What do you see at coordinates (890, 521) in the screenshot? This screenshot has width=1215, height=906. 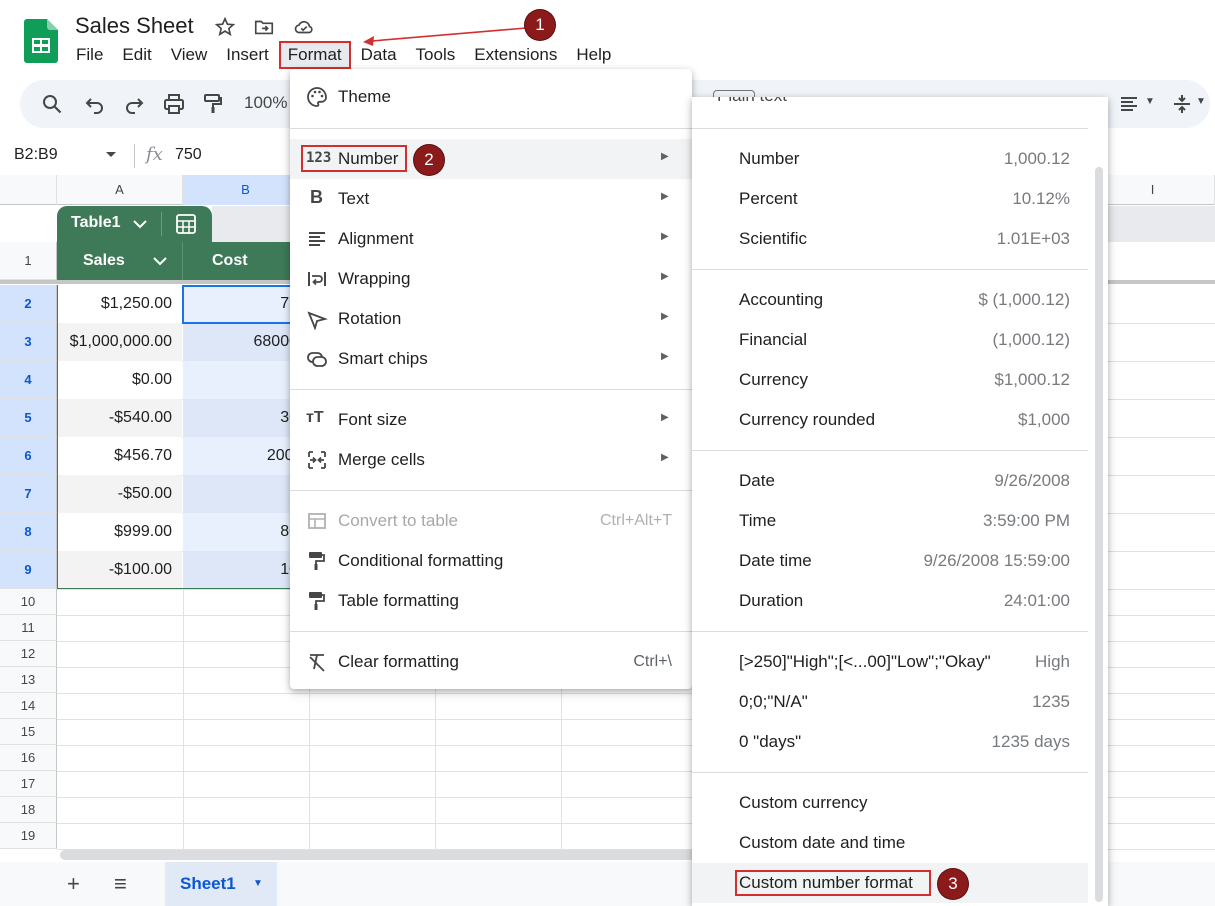 I see `number-format-time: Time 3:59:00 PM` at bounding box center [890, 521].